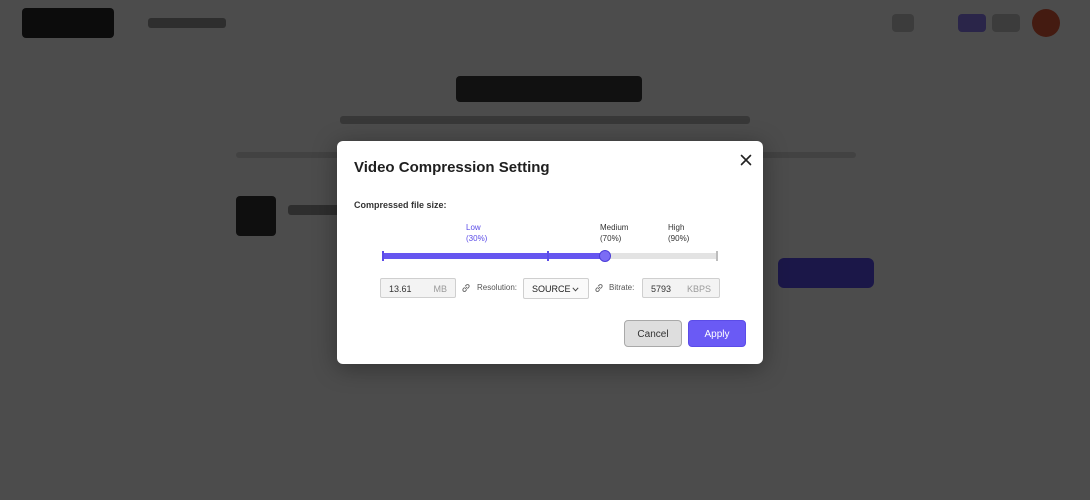 This screenshot has height=500, width=1090. Describe the element at coordinates (575, 289) in the screenshot. I see `chevron-down-icon` at that location.